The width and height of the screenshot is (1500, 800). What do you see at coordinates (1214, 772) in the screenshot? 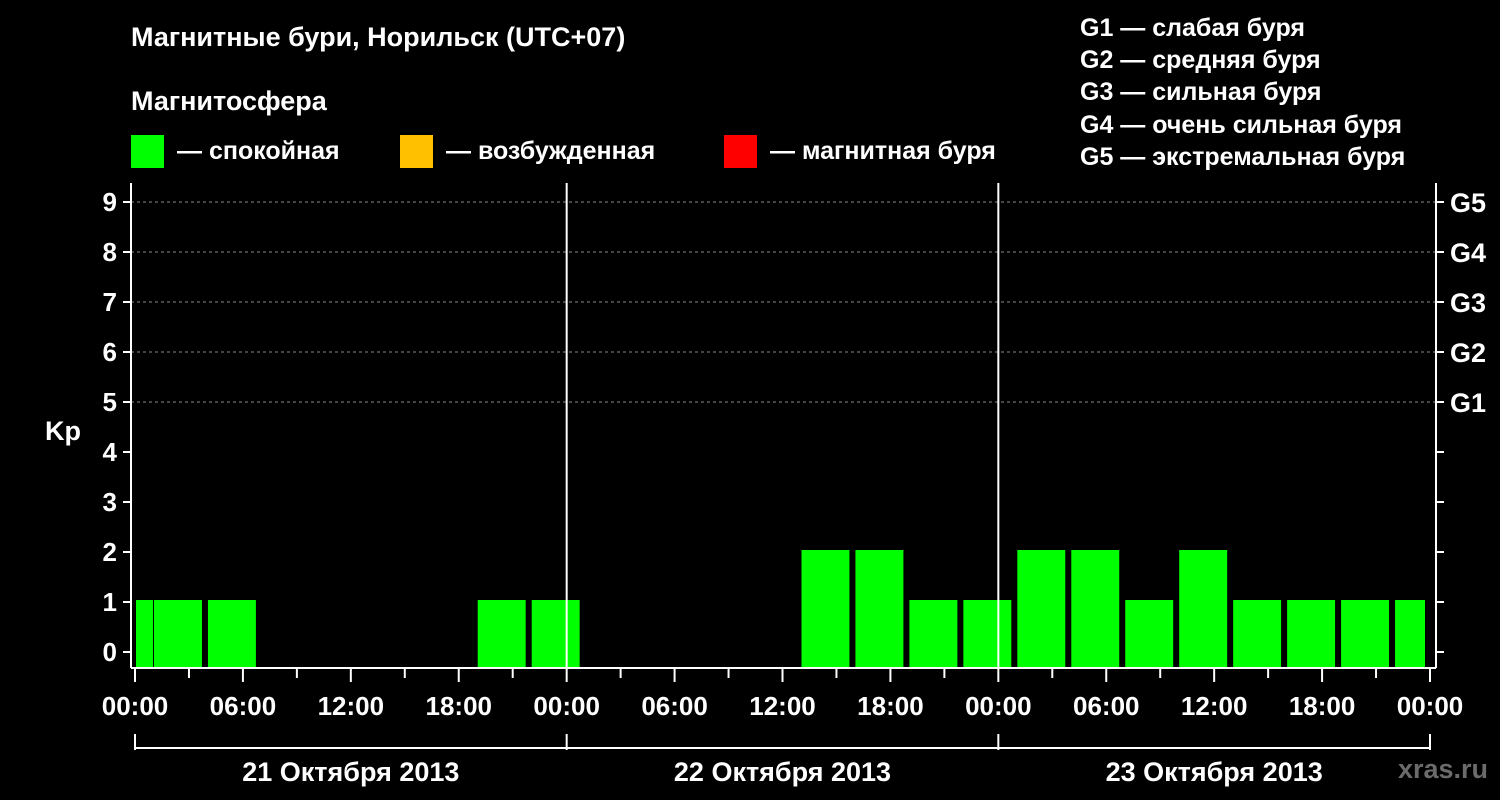
I see `day-label-3: 23 Октября 2013` at bounding box center [1214, 772].